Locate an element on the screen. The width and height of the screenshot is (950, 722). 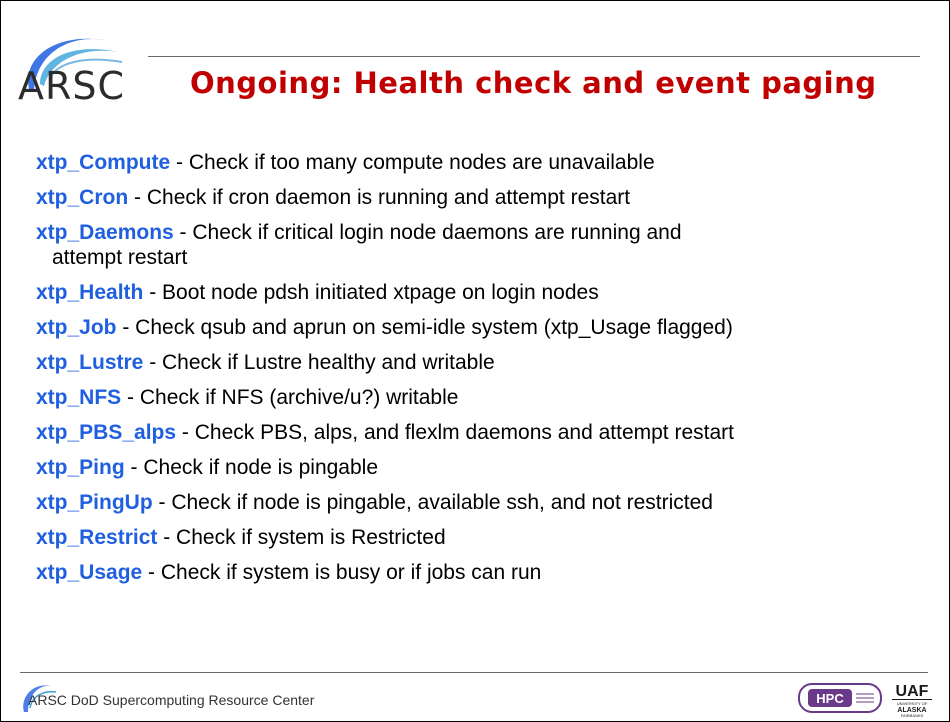
hpc-logo-icon: HPC is located at coordinates (840, 698).